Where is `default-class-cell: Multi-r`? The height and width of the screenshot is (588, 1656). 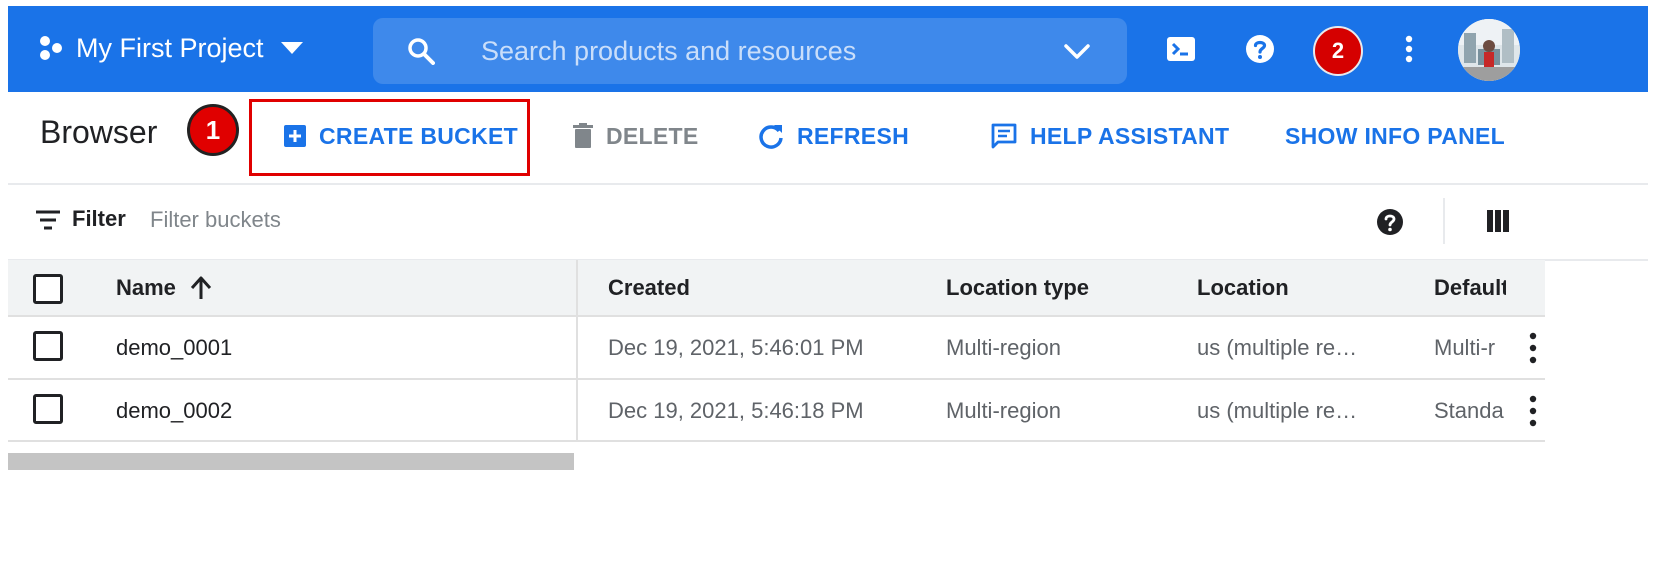 default-class-cell: Multi-r is located at coordinates (1465, 347).